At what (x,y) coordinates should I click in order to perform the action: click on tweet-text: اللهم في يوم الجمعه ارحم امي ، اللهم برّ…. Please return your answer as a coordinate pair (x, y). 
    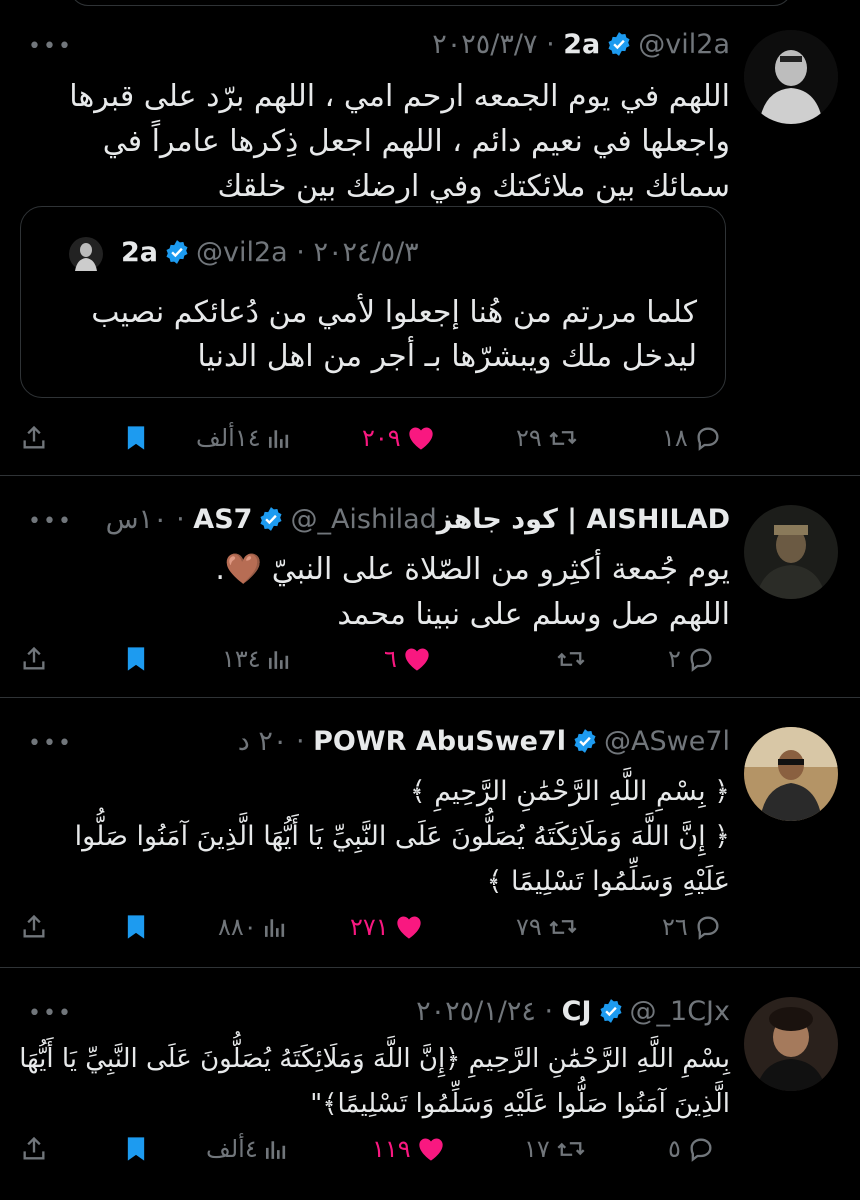
    Looking at the image, I should click on (399, 141).